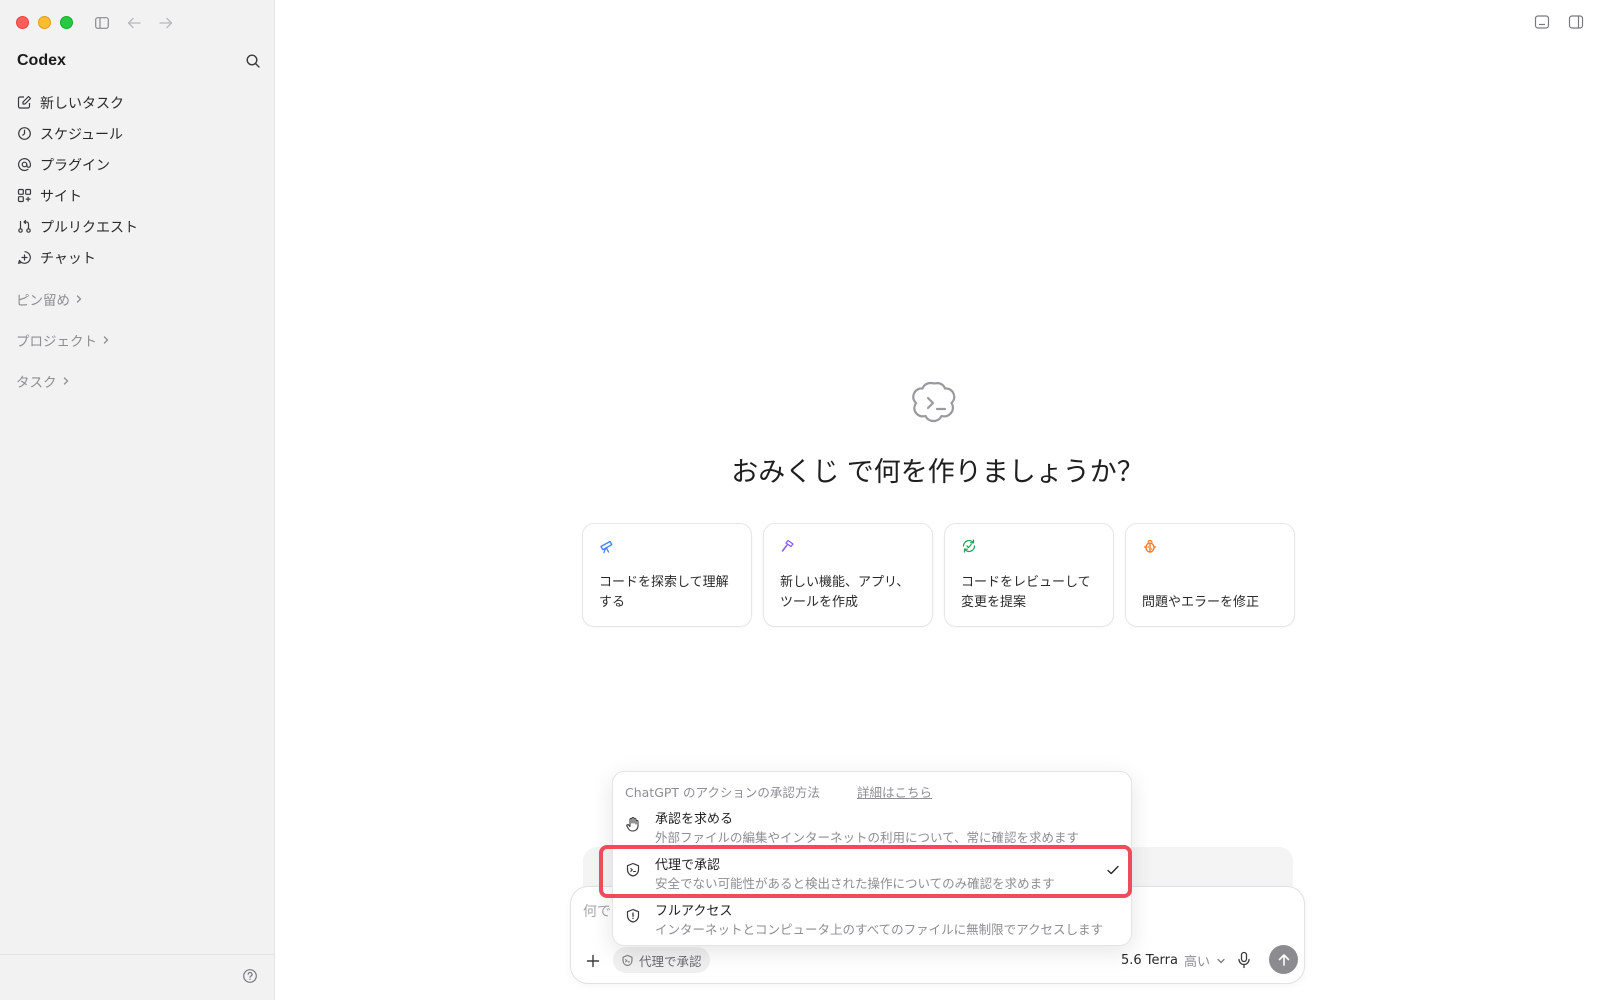  I want to click on sidebar-item-label: プルリクエスト, so click(89, 227).